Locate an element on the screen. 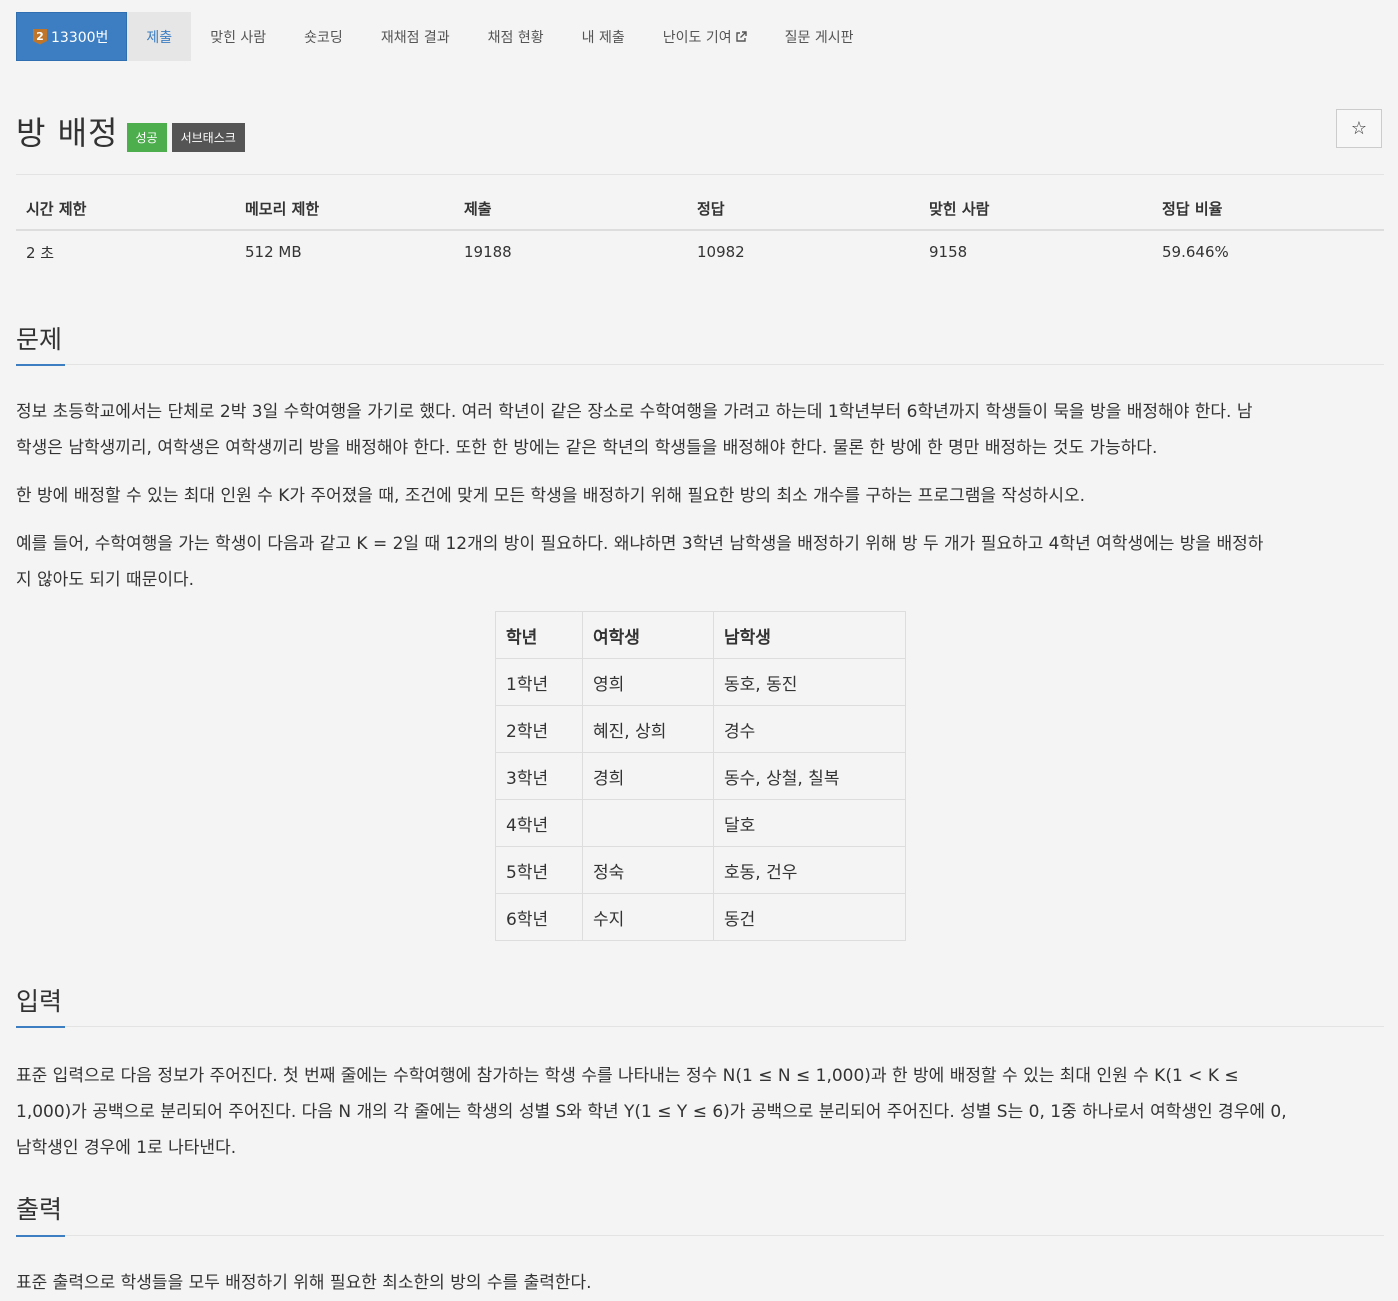 This screenshot has width=1398, height=1301. tier-badge-icon: 2 is located at coordinates (40, 36).